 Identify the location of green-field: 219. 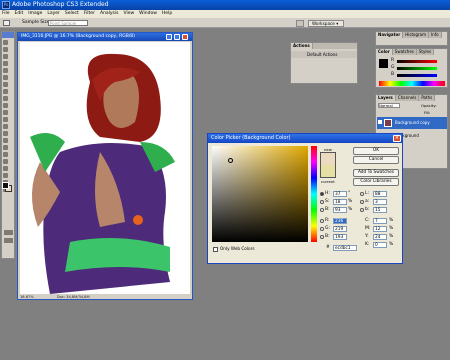
(340, 229).